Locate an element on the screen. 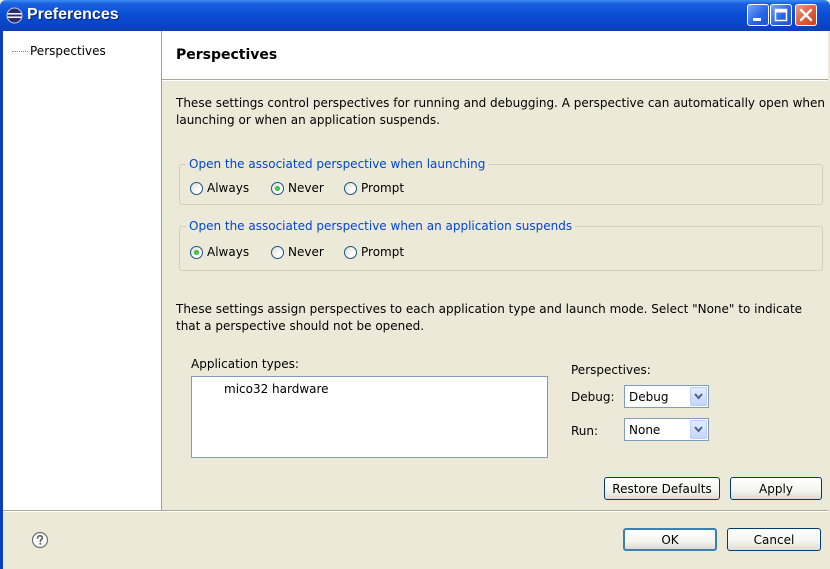  ok-button: OK is located at coordinates (670, 539).